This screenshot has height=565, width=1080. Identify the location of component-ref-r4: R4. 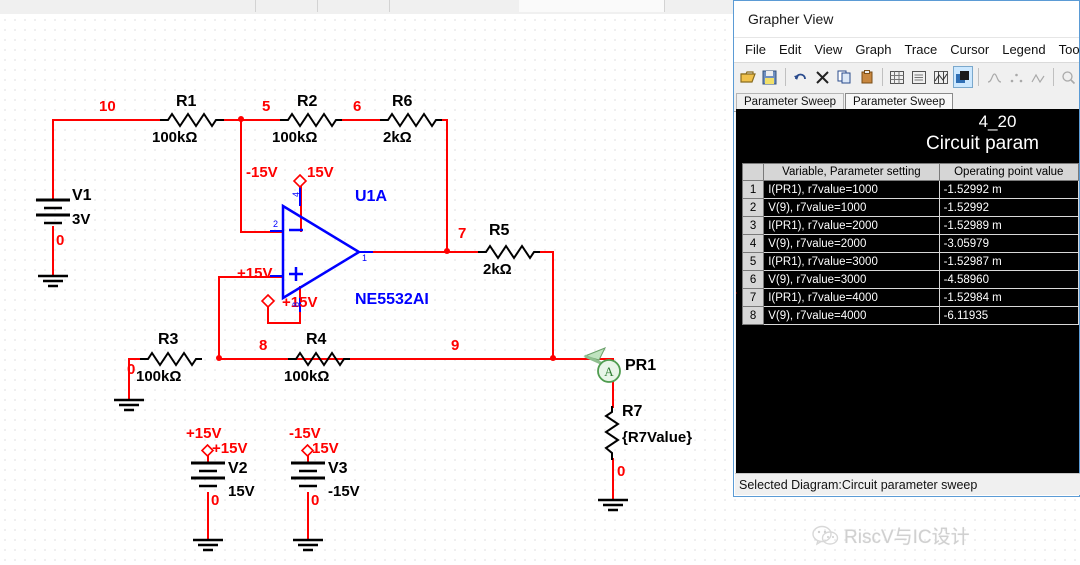
(316, 339).